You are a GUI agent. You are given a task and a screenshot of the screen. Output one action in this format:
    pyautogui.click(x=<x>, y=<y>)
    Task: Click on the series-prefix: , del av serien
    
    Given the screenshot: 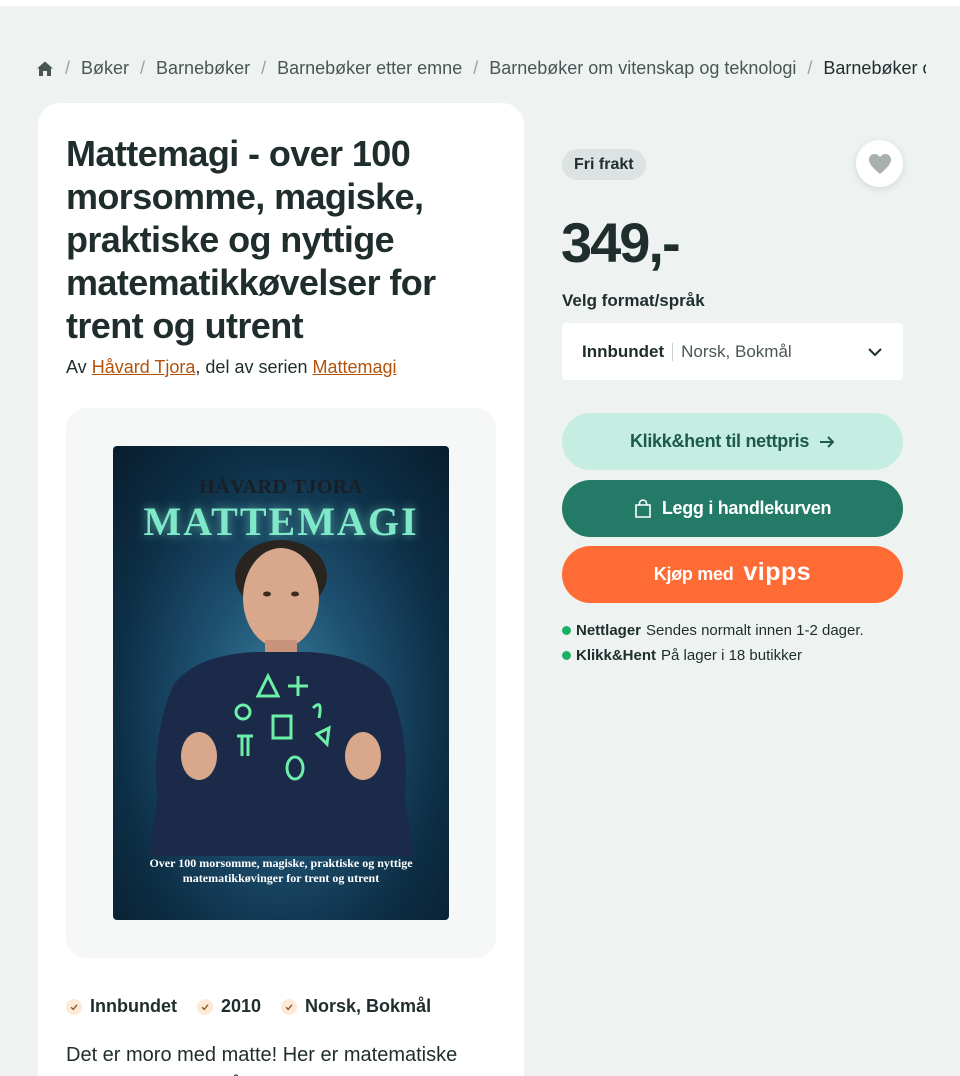 What is the action you would take?
    pyautogui.click(x=251, y=367)
    